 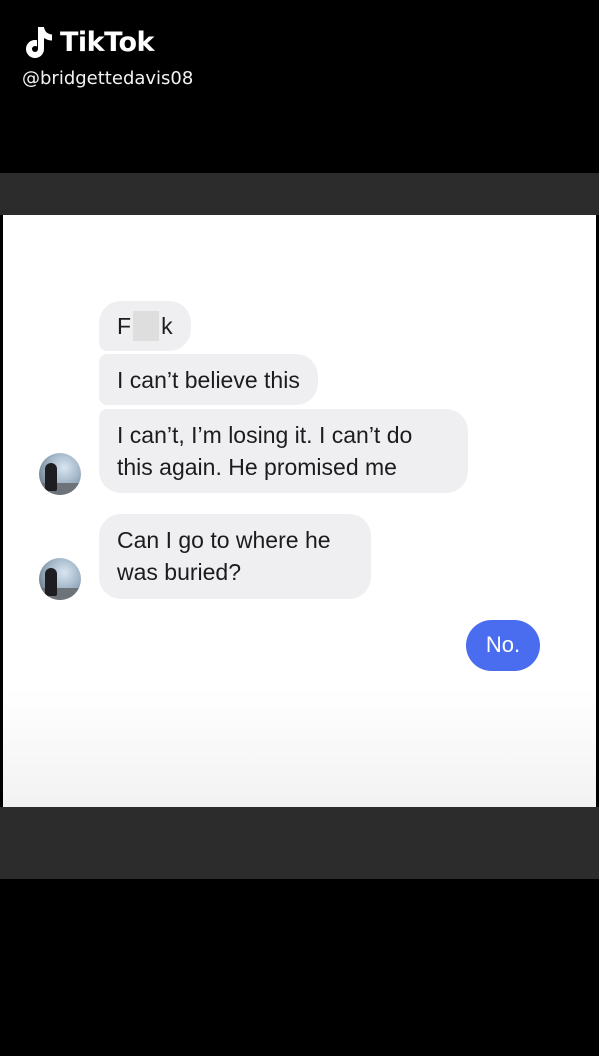 I want to click on creator-handle: @bridgettedavis08, so click(x=108, y=78).